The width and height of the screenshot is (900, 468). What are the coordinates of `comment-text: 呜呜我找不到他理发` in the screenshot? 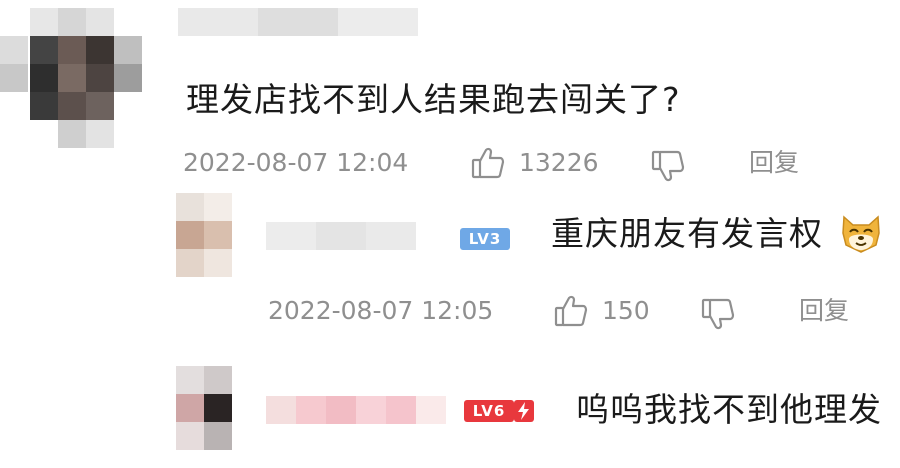 It's located at (729, 409).